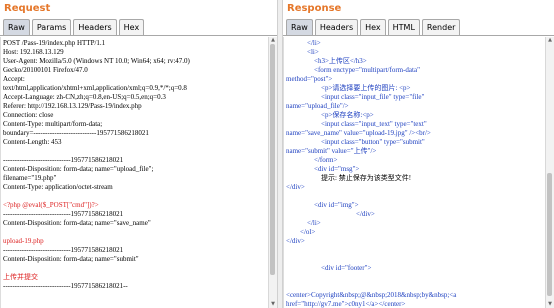  What do you see at coordinates (326, 61) in the screenshot?
I see `response-code-line: <h3>上传区</h3>` at bounding box center [326, 61].